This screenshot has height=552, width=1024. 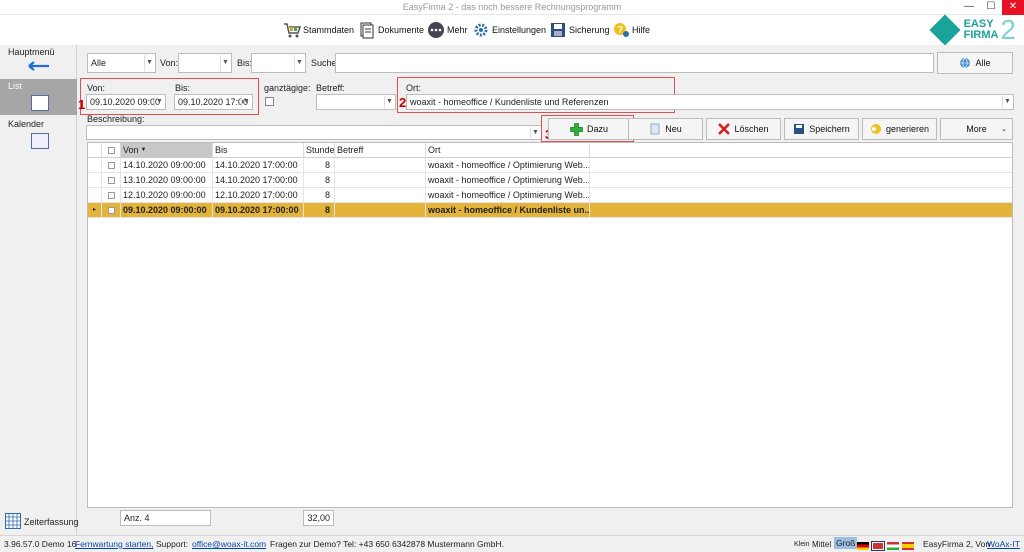 What do you see at coordinates (172, 544) in the screenshot?
I see `support-label: Support:` at bounding box center [172, 544].